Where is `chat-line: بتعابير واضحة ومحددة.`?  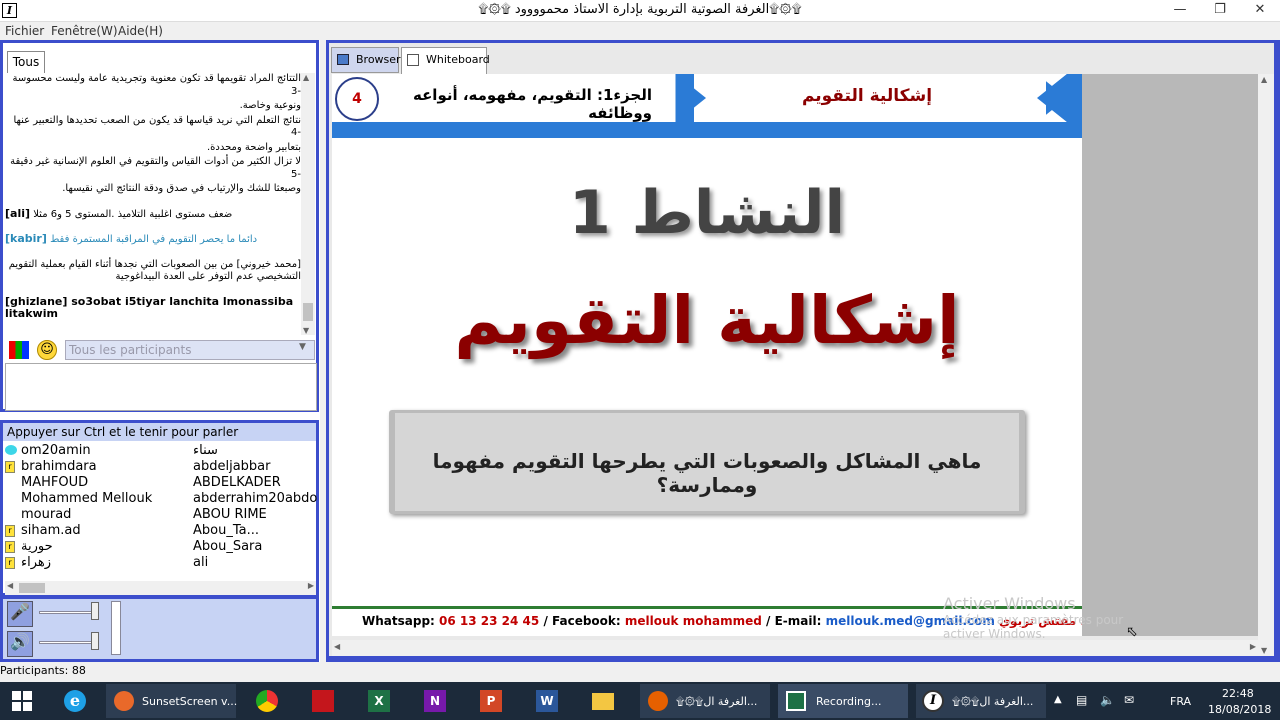 chat-line: بتعابير واضحة ومحددة. is located at coordinates (253, 147).